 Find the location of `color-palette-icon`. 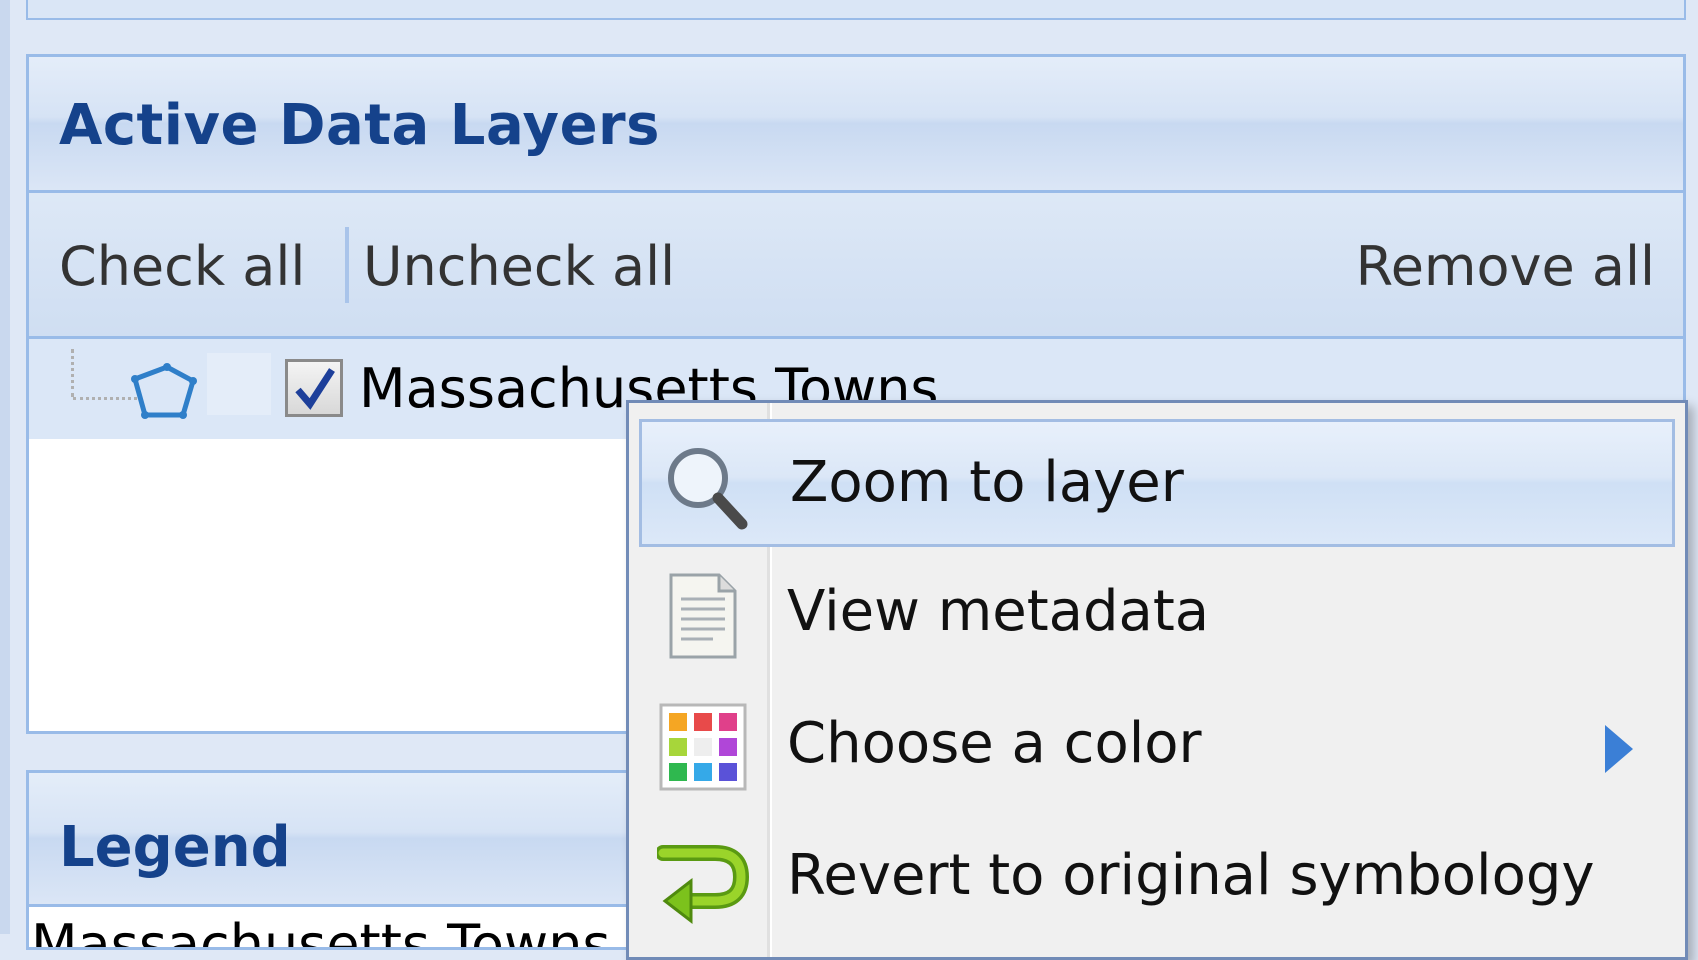

color-palette-icon is located at coordinates (703, 747).